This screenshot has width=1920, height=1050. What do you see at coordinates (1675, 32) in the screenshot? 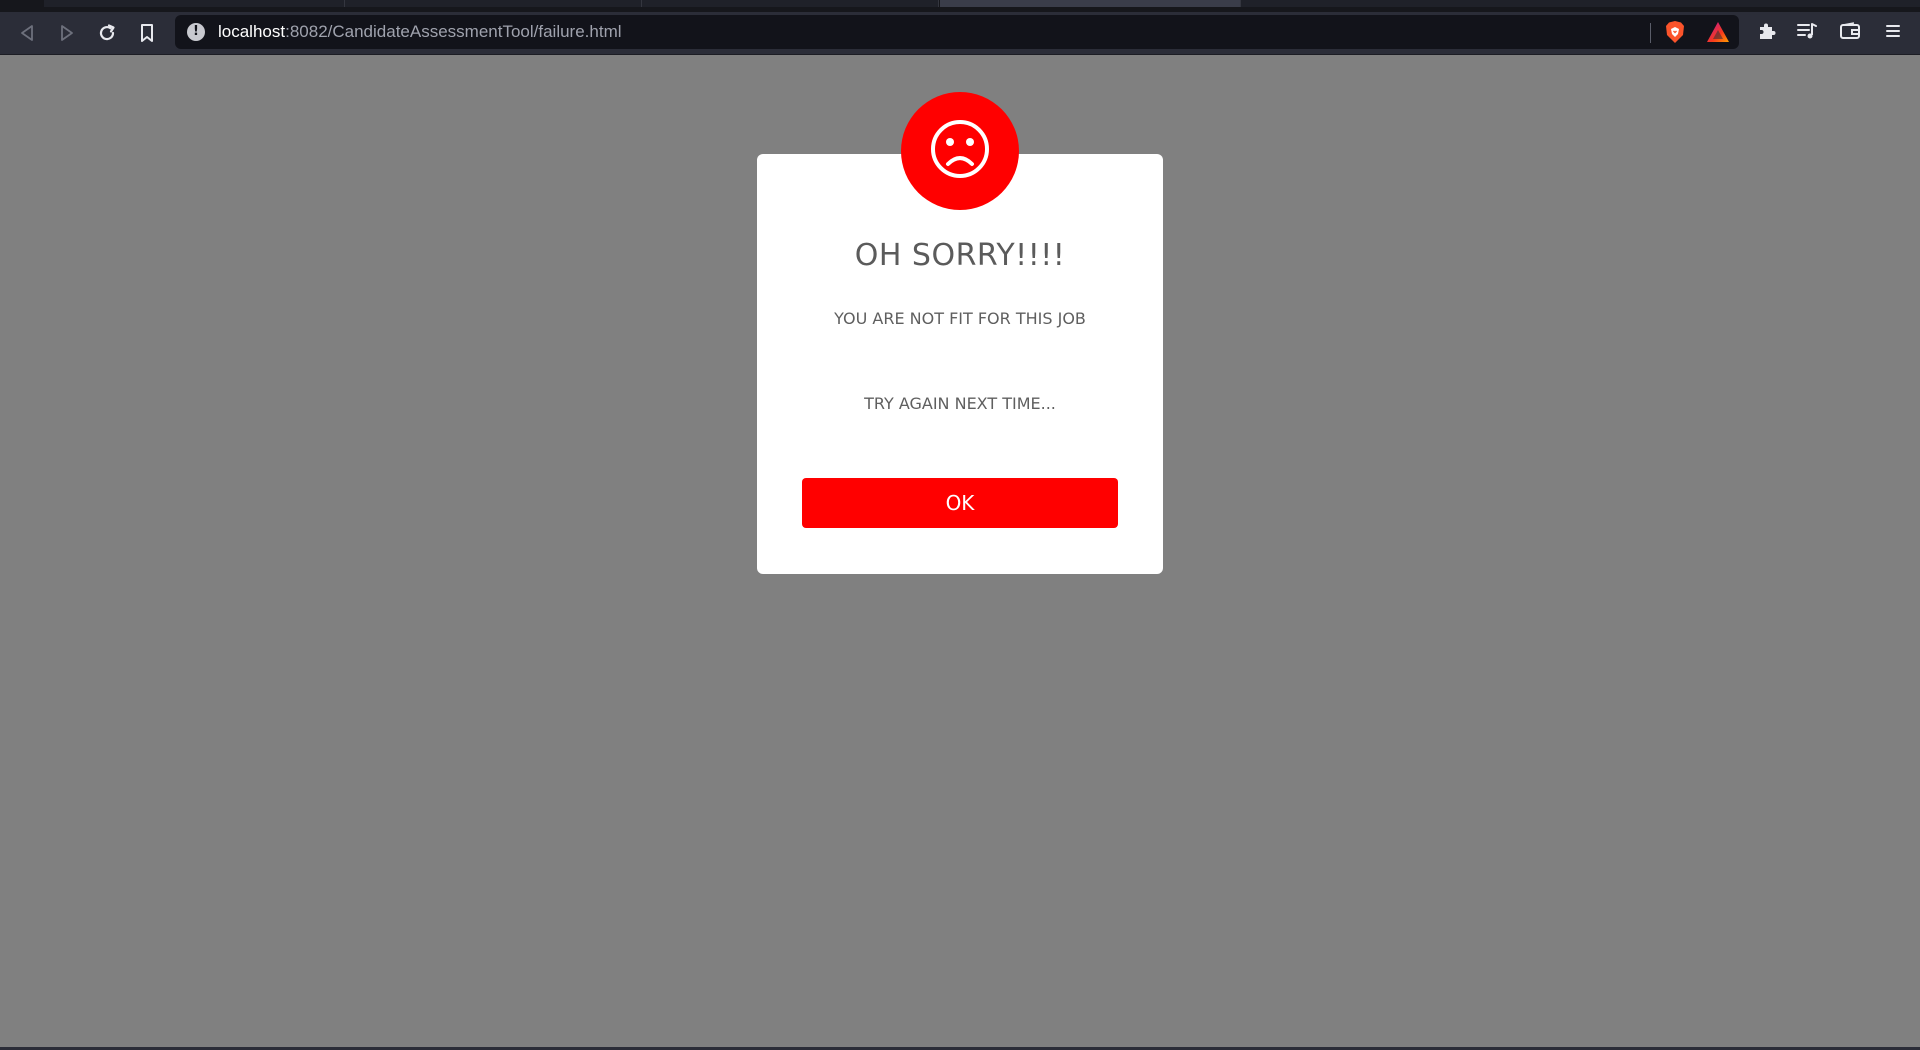
I see `brave-shields-icon` at bounding box center [1675, 32].